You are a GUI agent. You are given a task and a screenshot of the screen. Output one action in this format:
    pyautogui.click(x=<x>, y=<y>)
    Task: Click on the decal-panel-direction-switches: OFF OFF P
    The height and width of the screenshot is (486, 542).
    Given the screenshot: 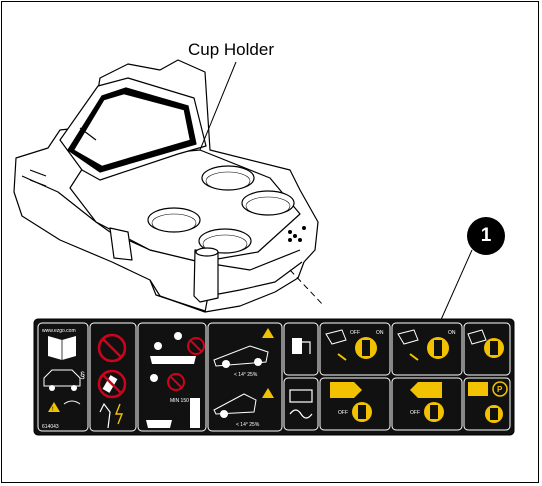 What is the action you would take?
    pyautogui.click(x=415, y=404)
    